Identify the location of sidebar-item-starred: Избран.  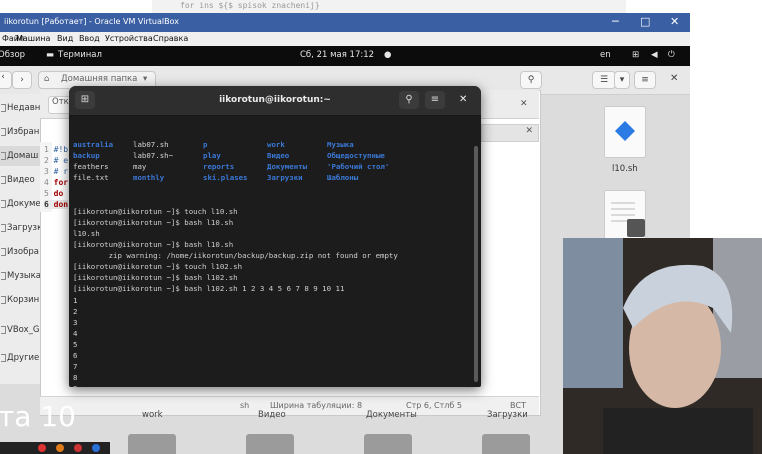
(20, 132).